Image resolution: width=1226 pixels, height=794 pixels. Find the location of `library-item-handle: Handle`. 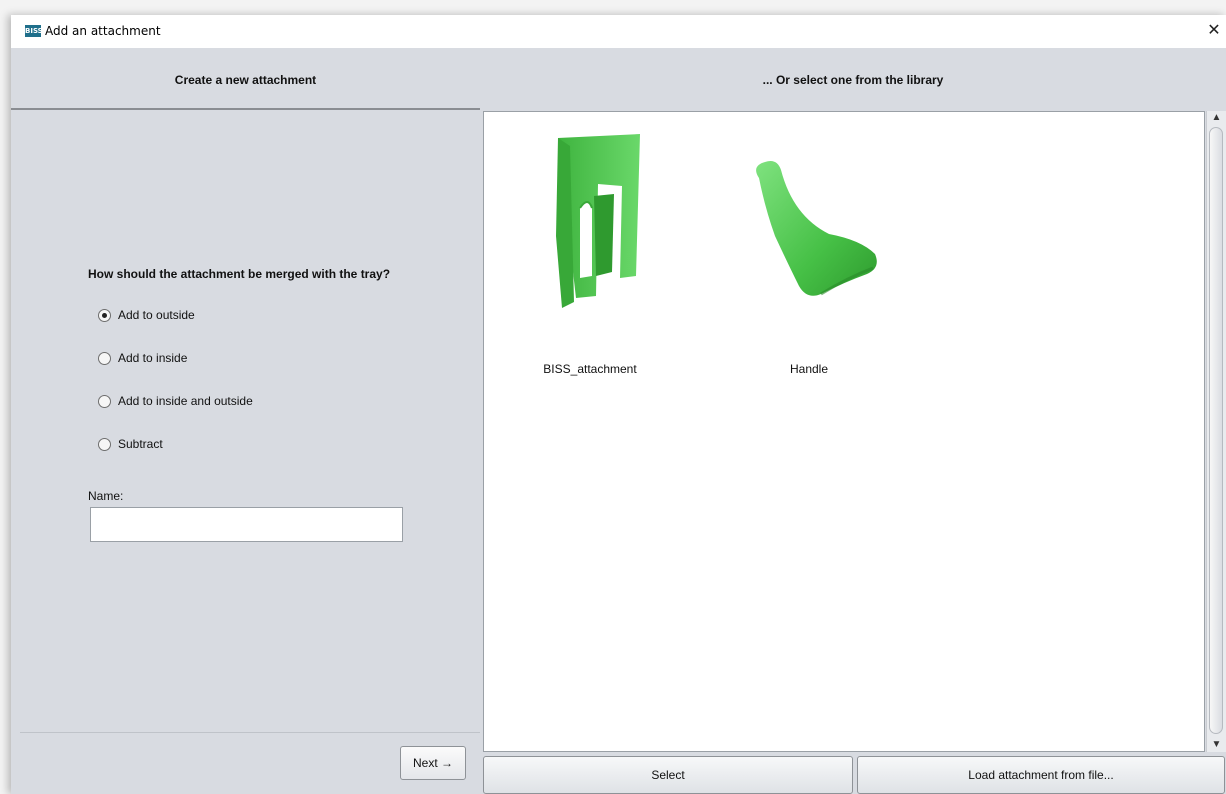

library-item-handle: Handle is located at coordinates (809, 251).